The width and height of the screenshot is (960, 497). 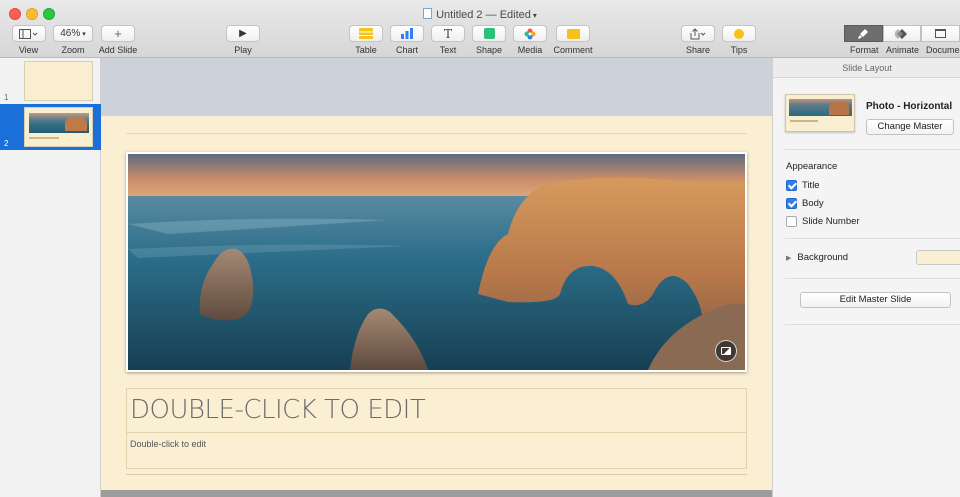 I want to click on media-button, so click(x=530, y=33).